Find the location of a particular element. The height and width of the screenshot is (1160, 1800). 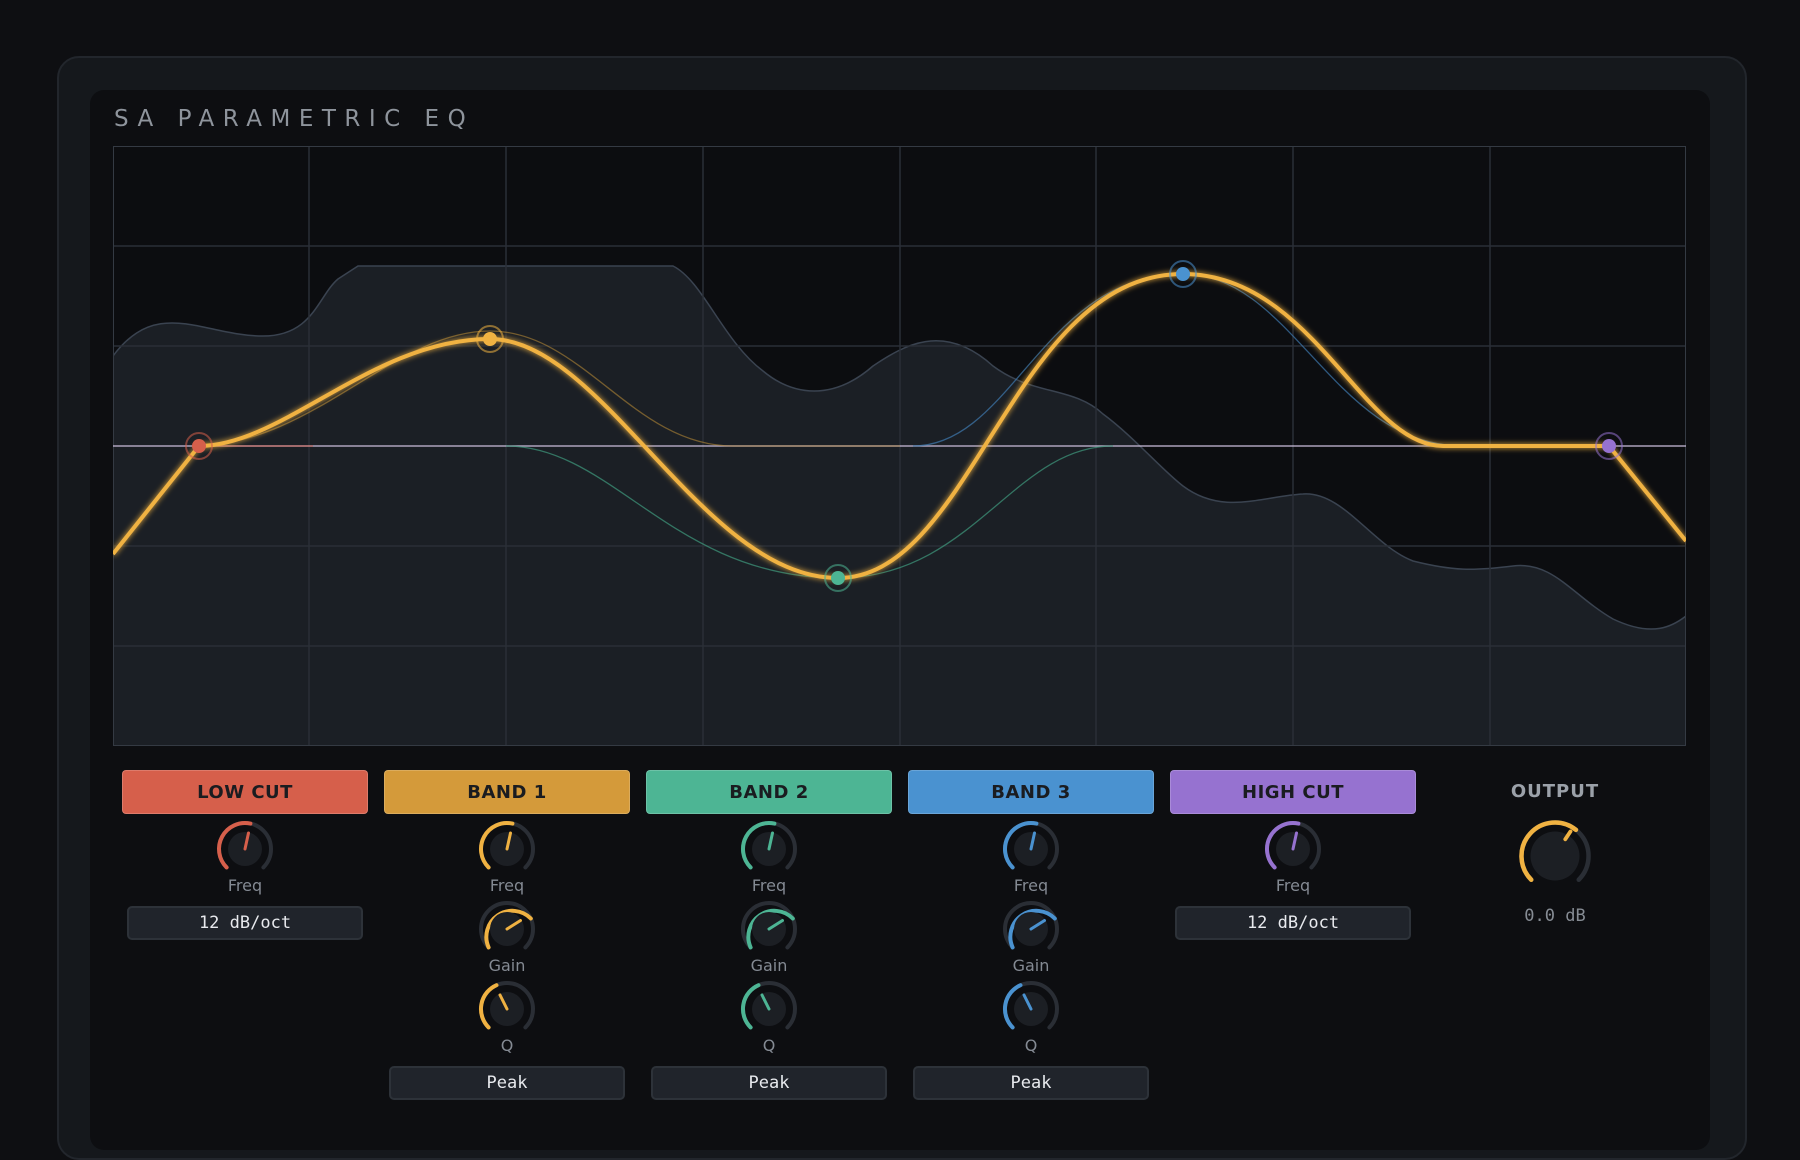

output-value: 0.0 dB is located at coordinates (1555, 916).